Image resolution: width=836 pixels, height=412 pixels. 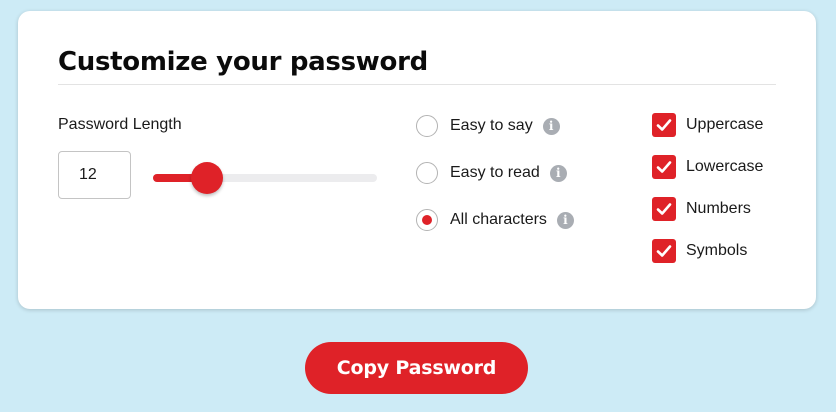 What do you see at coordinates (265, 178) in the screenshot?
I see `password-length-slider` at bounding box center [265, 178].